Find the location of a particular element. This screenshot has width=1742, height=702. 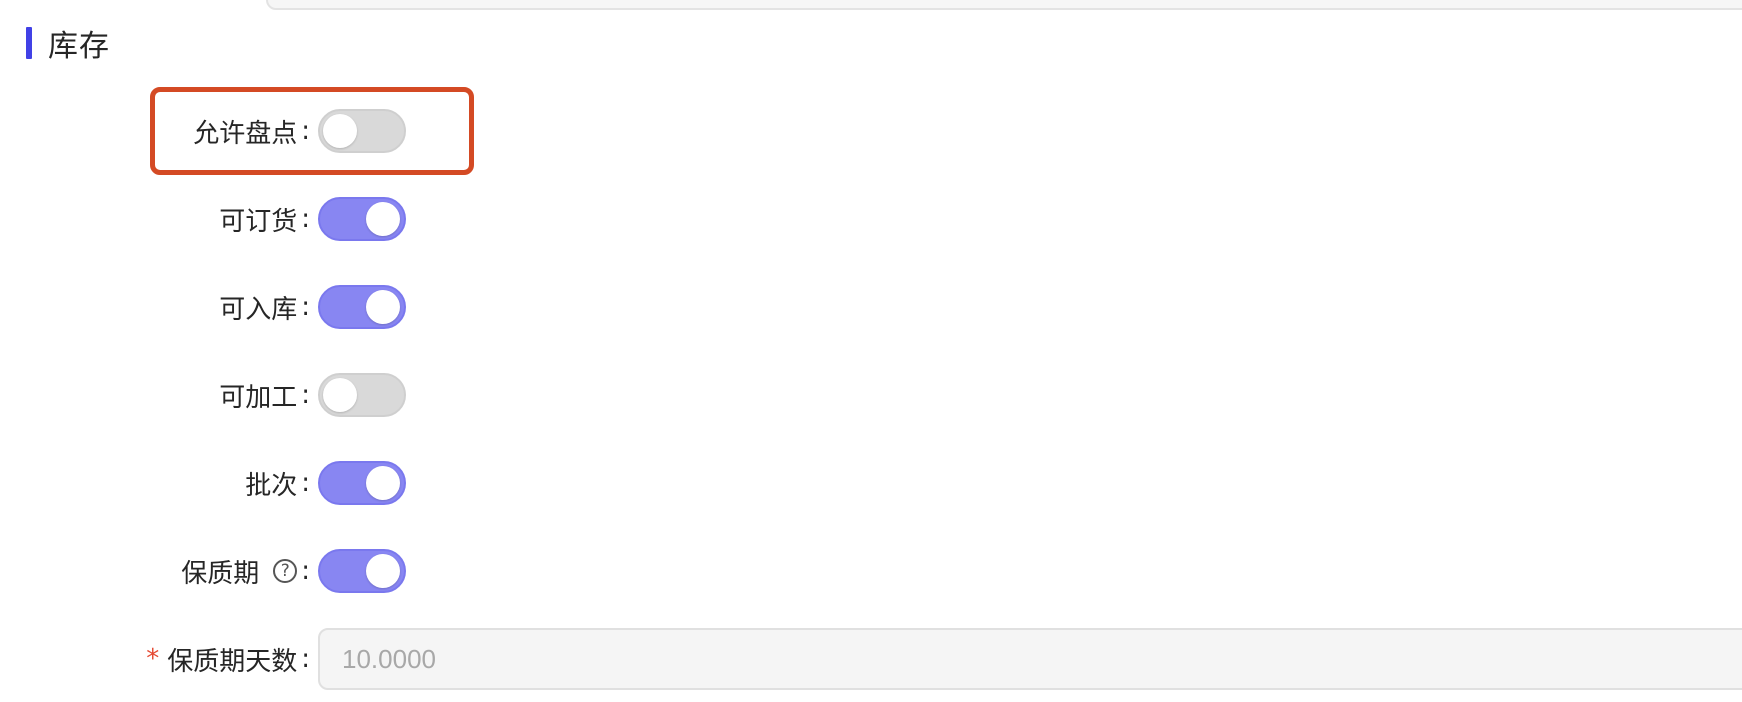

processable-label: 可加工 : is located at coordinates (159, 395).